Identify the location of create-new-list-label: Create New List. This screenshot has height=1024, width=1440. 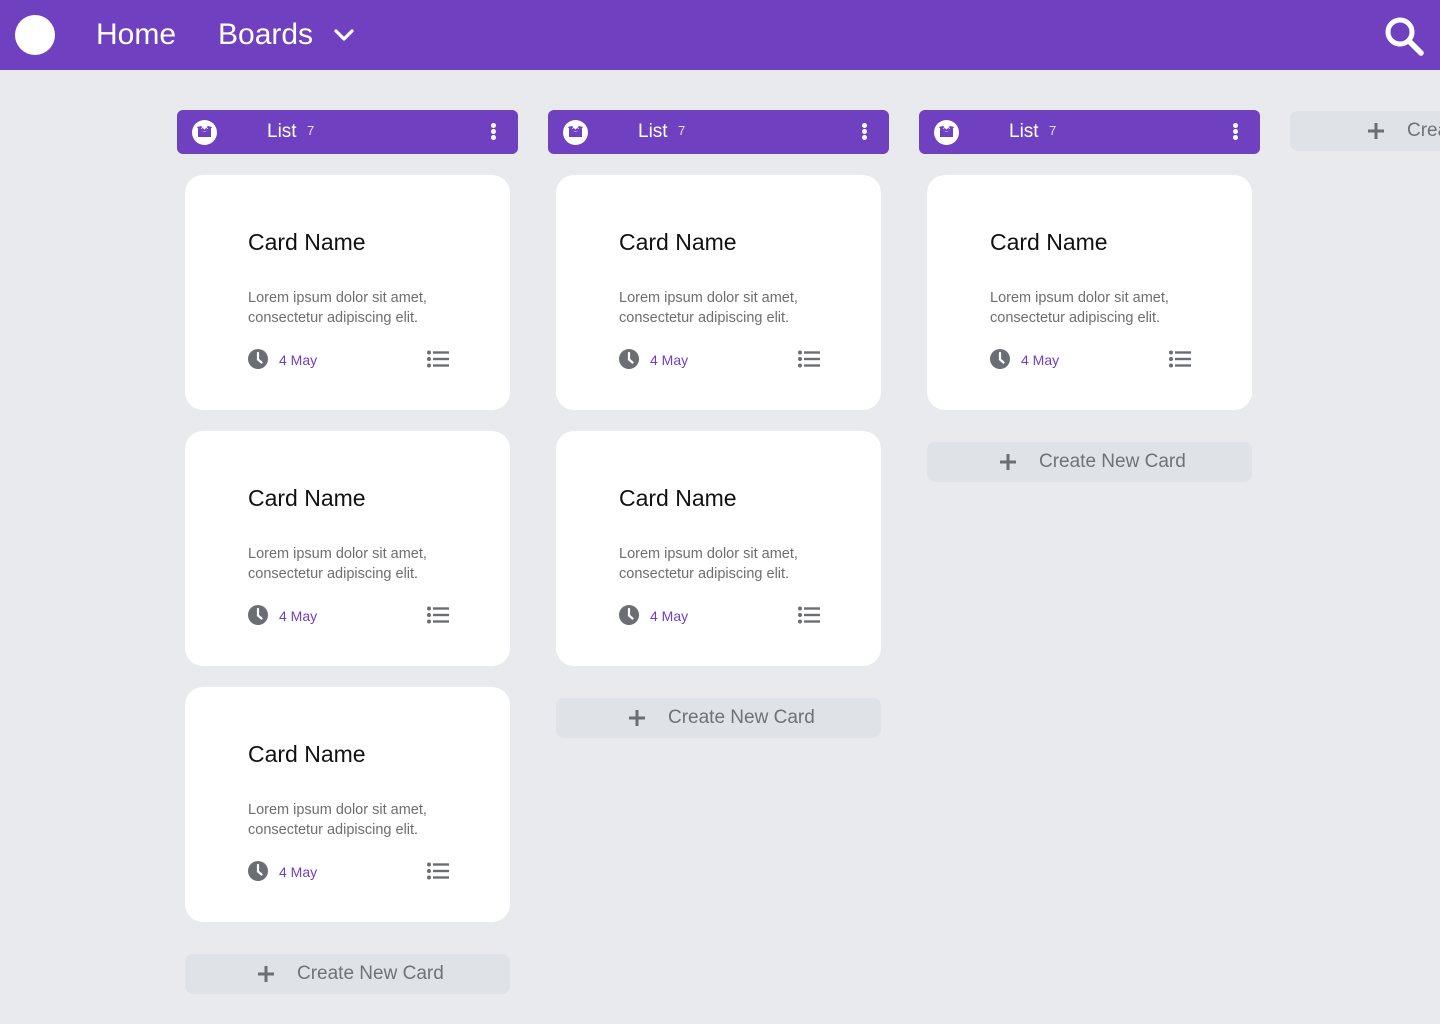
(1423, 130).